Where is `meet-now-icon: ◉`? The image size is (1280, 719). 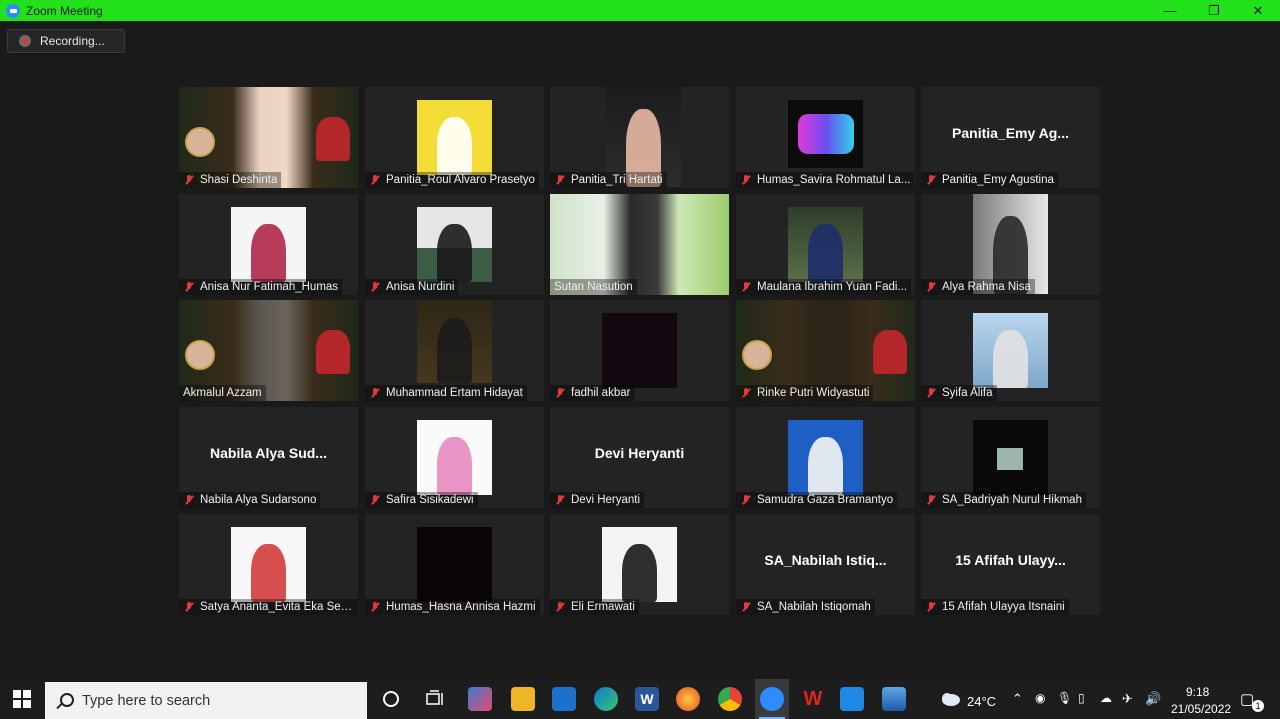
meet-now-icon: ◉ is located at coordinates (1040, 698).